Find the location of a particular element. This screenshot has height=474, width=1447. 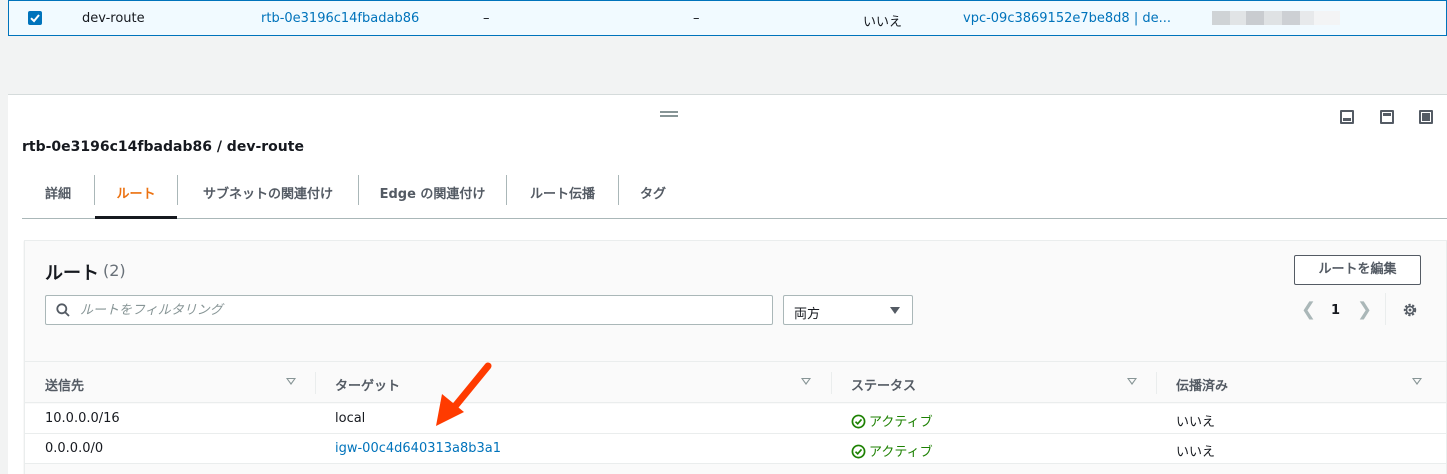

direction-select-value: 両方 is located at coordinates (807, 314).